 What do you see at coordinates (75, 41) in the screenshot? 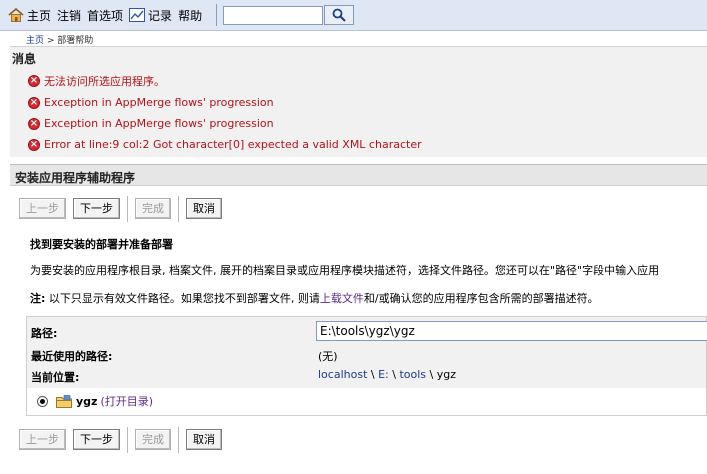
I see `breadcrumb-current: 部署帮助` at bounding box center [75, 41].